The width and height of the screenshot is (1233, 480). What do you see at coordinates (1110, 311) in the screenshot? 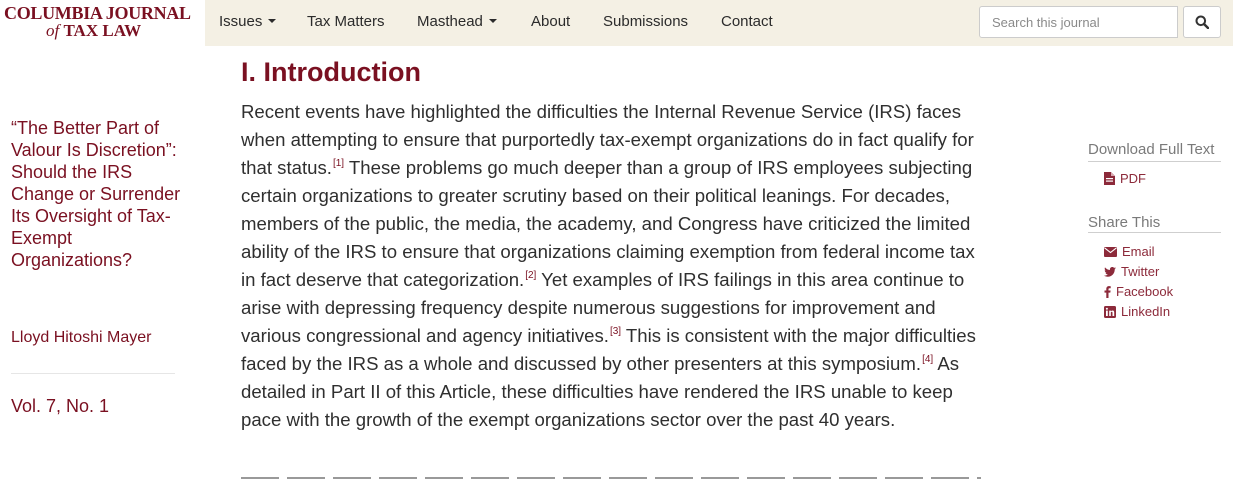
I see `linkedin-icon` at bounding box center [1110, 311].